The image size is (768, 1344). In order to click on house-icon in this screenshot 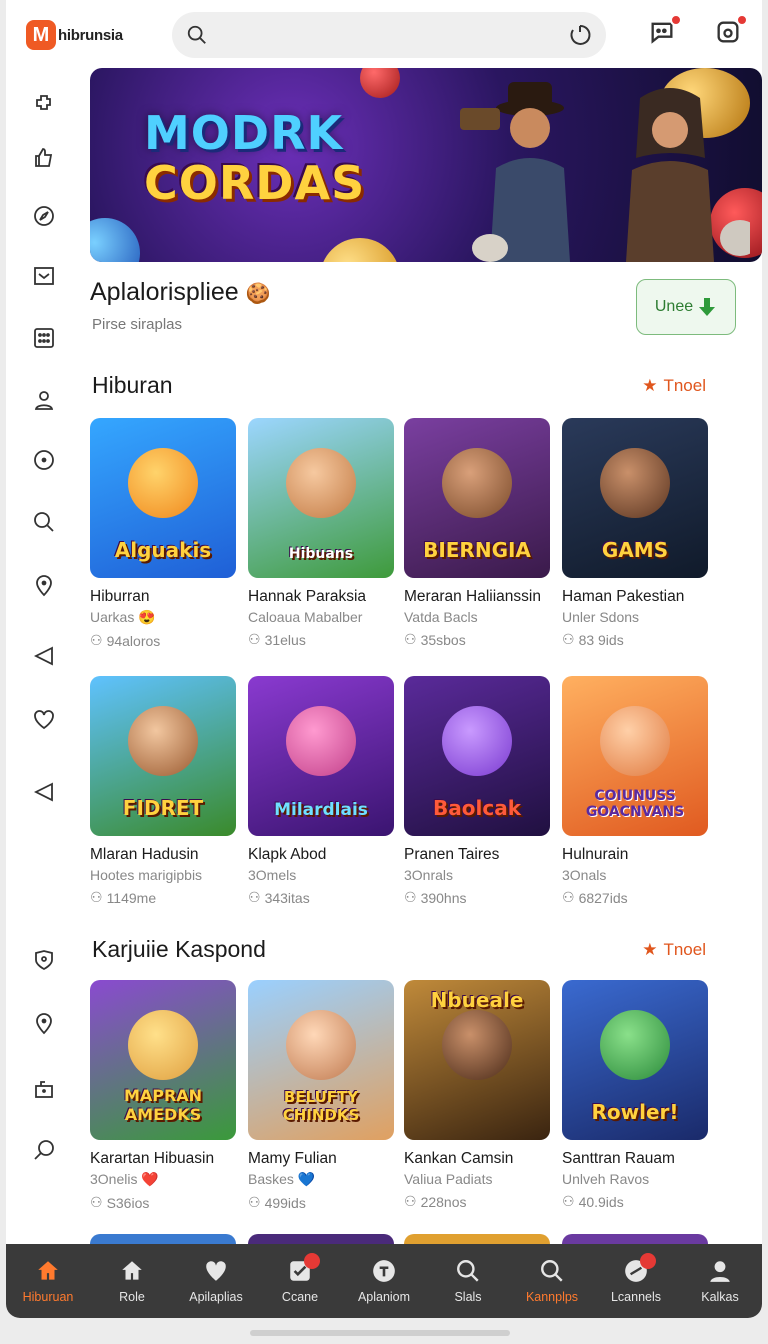, I will do `click(132, 1271)`.